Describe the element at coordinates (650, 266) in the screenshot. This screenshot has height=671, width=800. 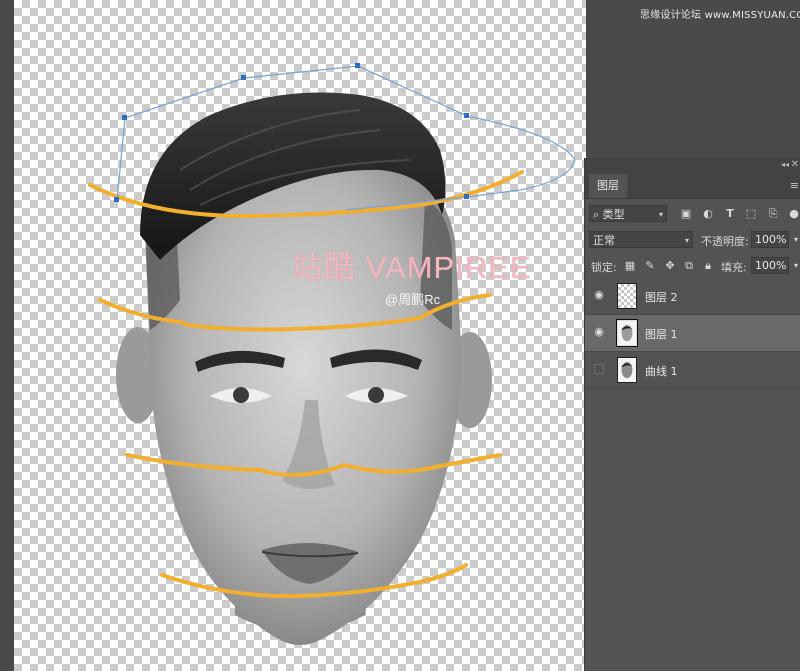
I see `lock-pixels-brush-icon: ✎` at that location.